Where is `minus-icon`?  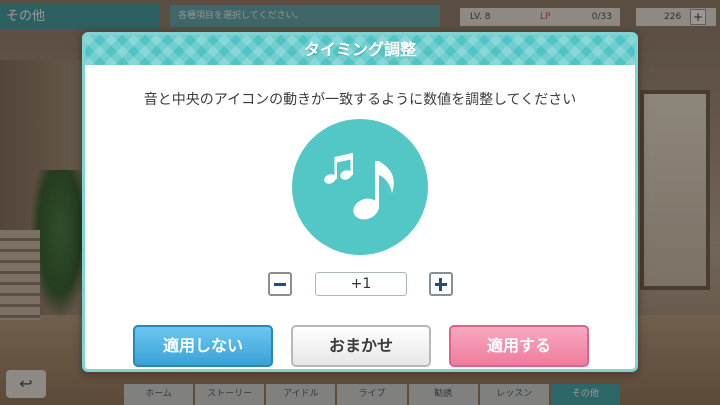 minus-icon is located at coordinates (280, 284).